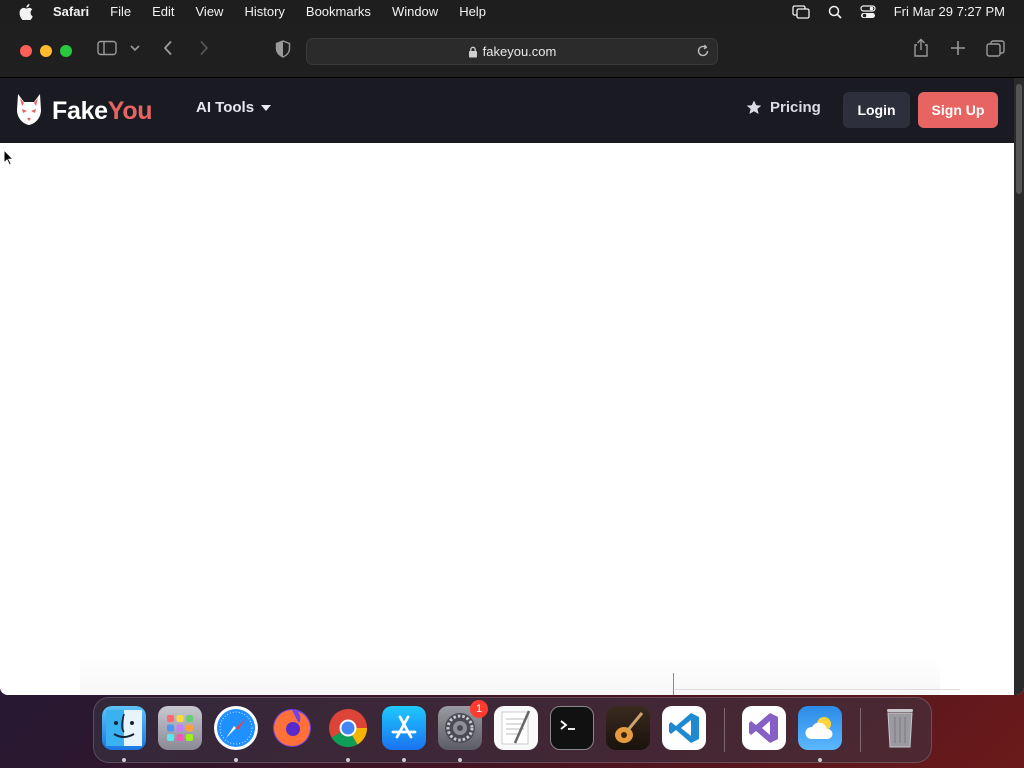 The height and width of the screenshot is (768, 1024). What do you see at coordinates (338, 11) in the screenshot?
I see `menu-bookmarks: Bookmarks` at bounding box center [338, 11].